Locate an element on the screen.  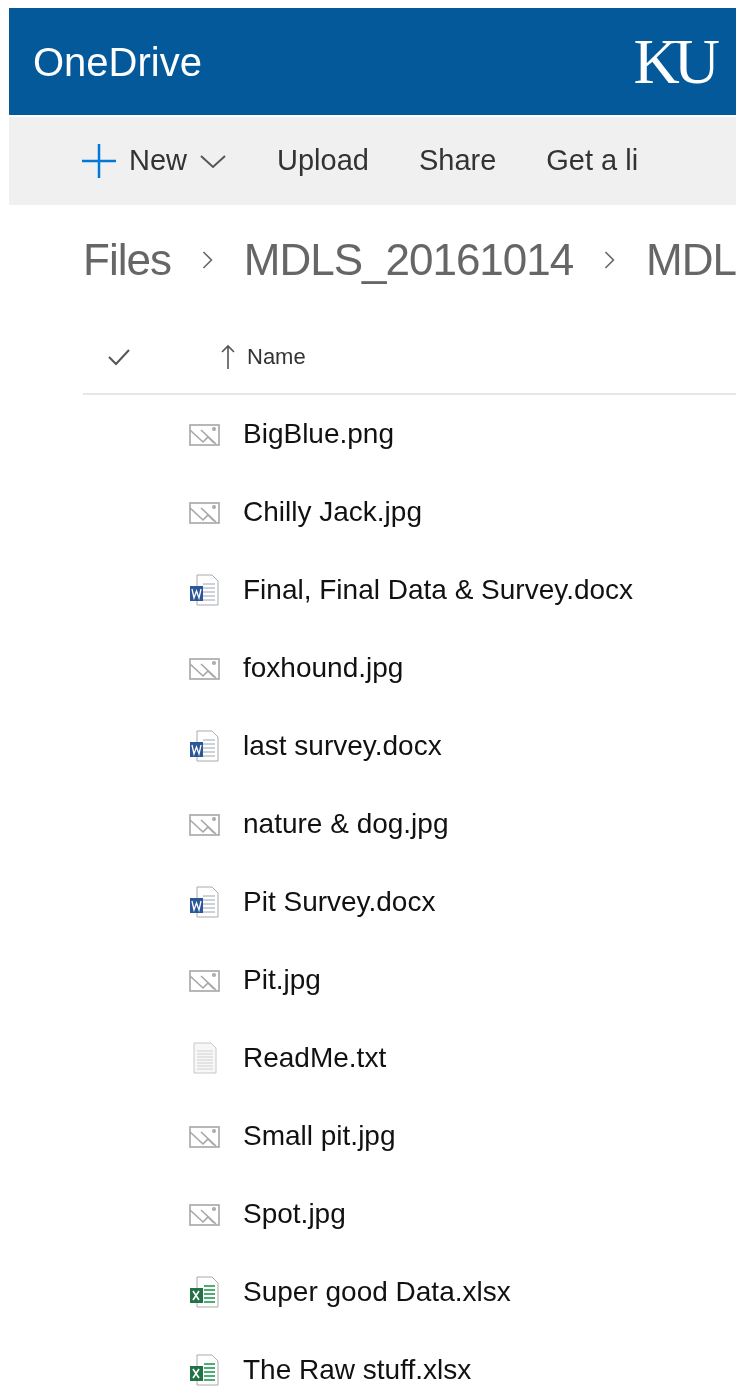
file-name-link: Chilly Jack.jpg is located at coordinates (332, 512).